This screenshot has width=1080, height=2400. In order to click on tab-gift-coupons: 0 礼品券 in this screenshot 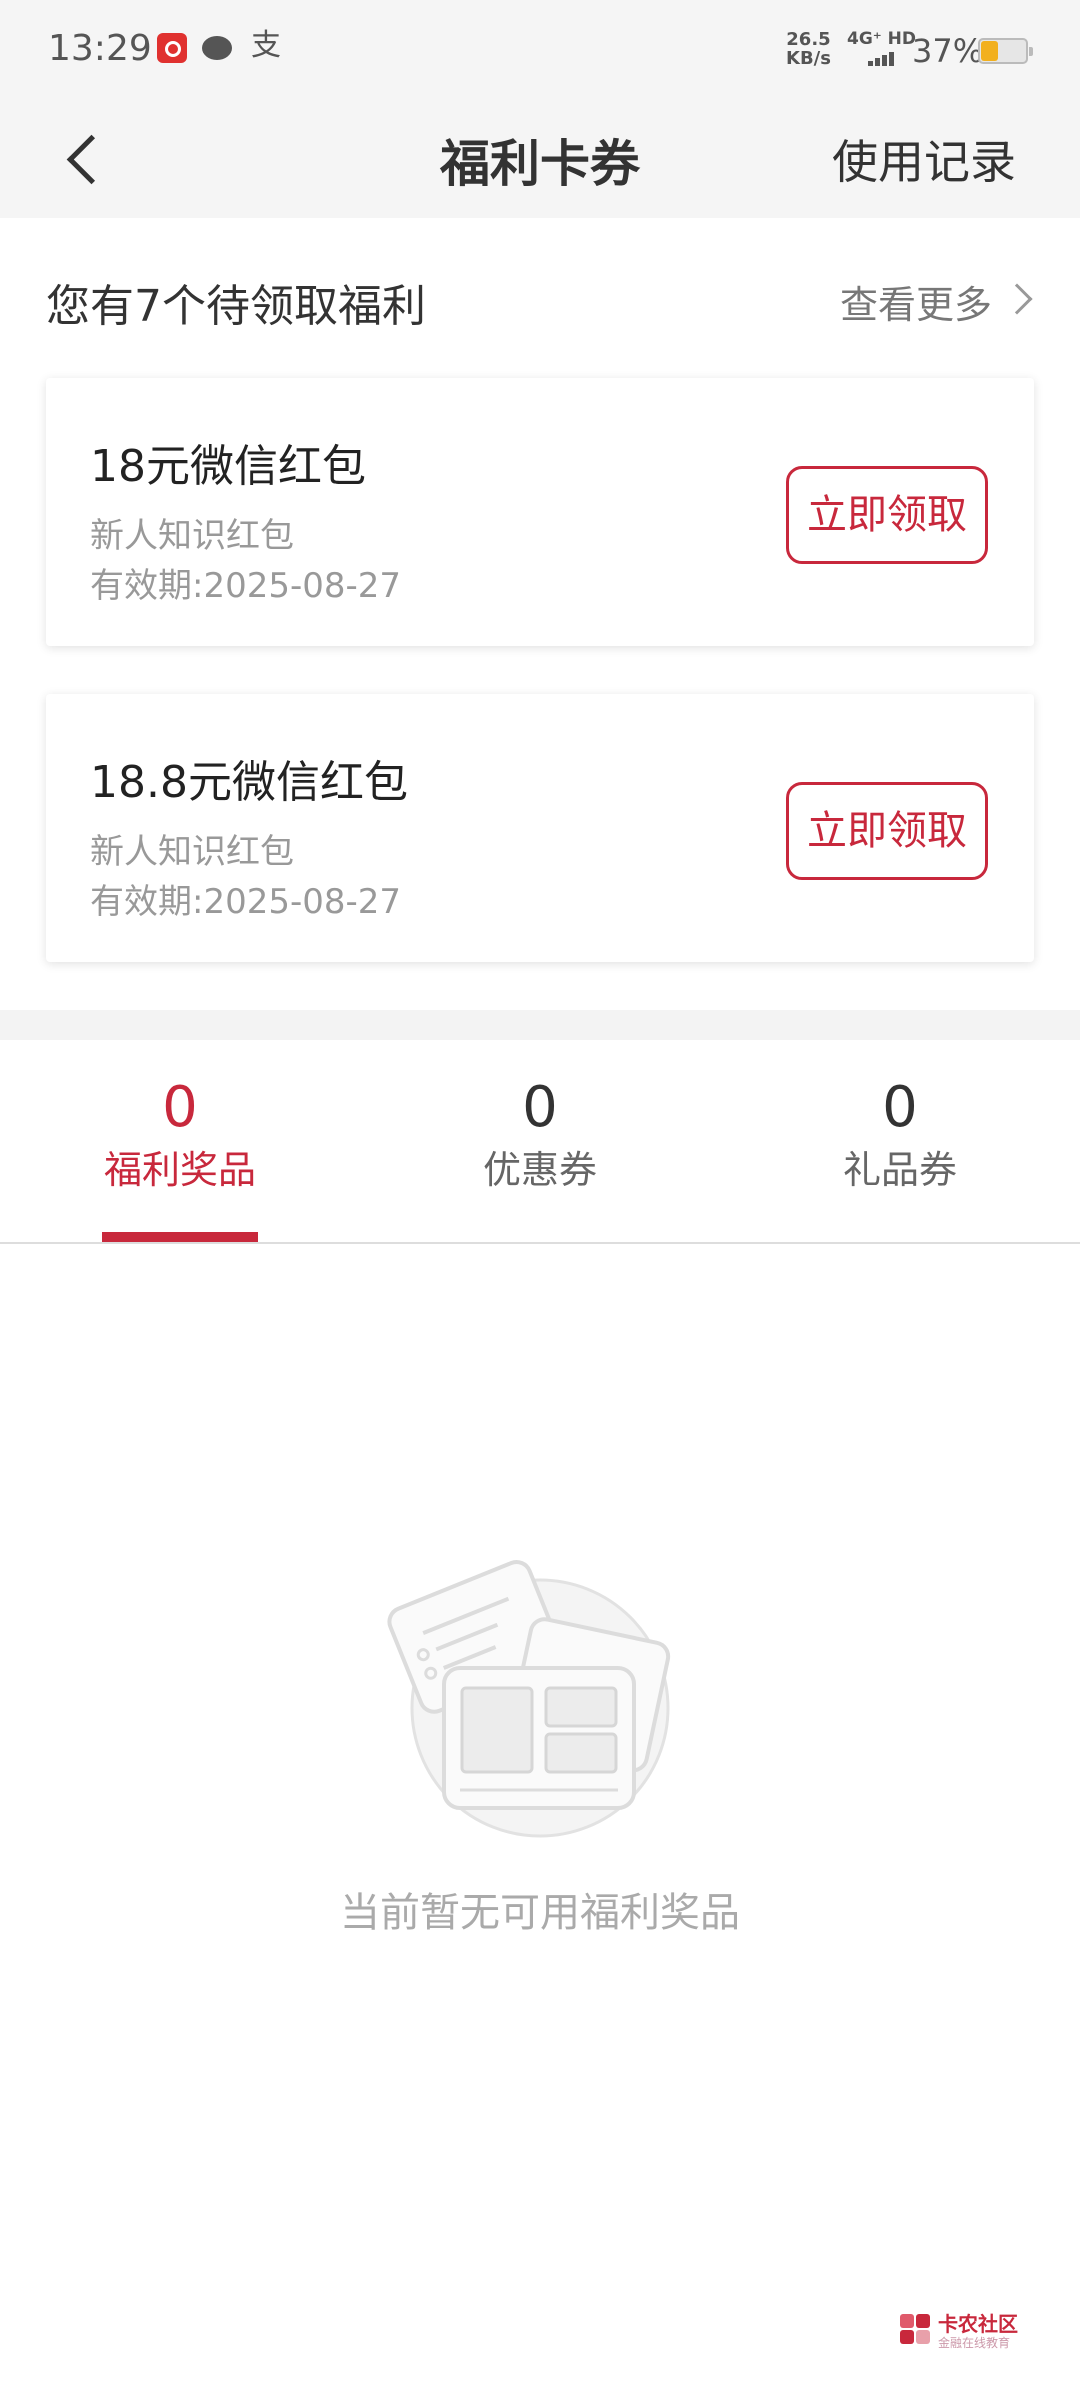, I will do `click(900, 1135)`.